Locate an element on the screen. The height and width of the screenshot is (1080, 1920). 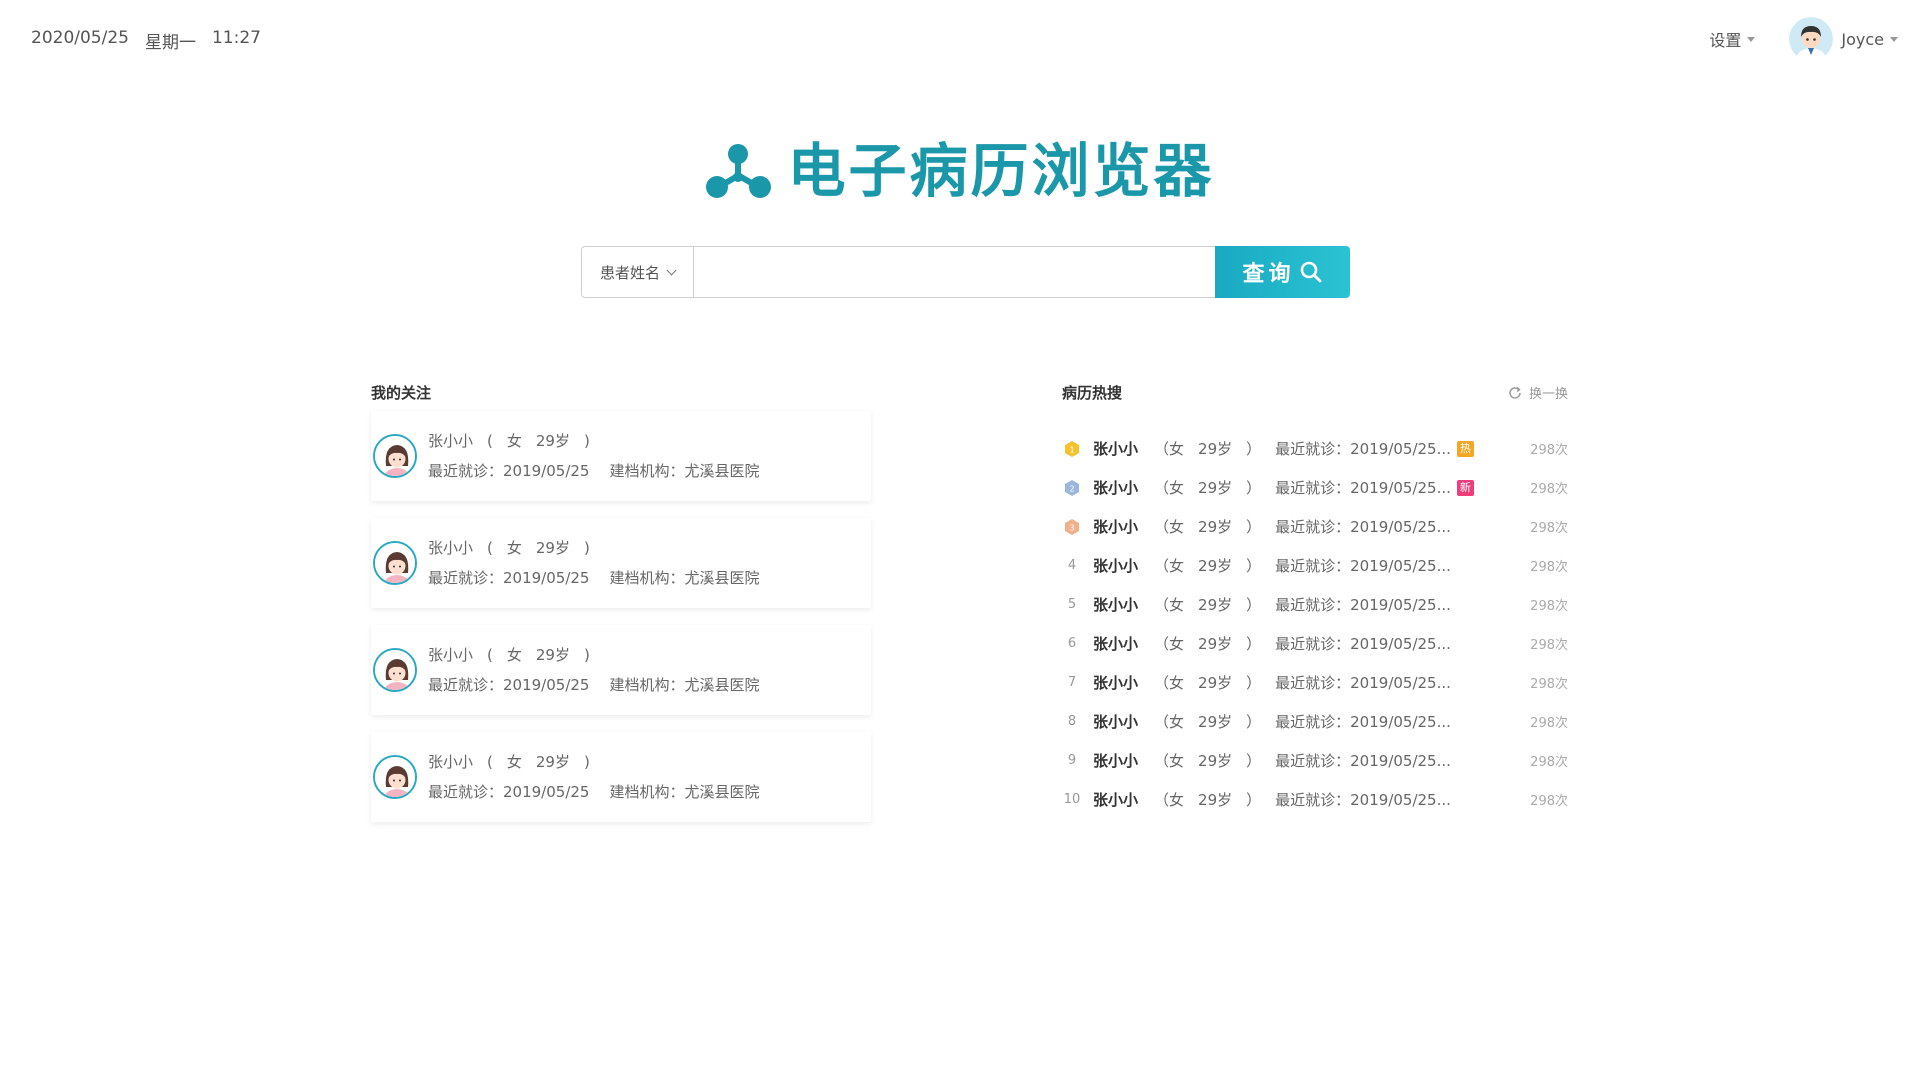
hot-search-row: 8 张小小 （女 29岁 ） 最近就诊：2019/05/25... 298次 is located at coordinates (1315, 721).